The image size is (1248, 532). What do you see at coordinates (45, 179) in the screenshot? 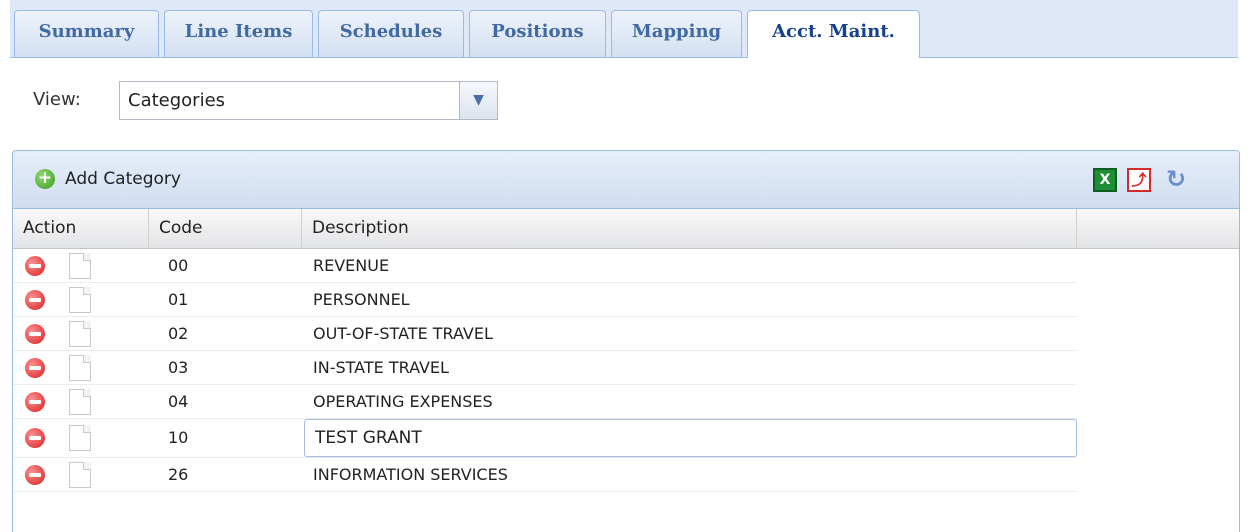
I see `add-icon: +` at bounding box center [45, 179].